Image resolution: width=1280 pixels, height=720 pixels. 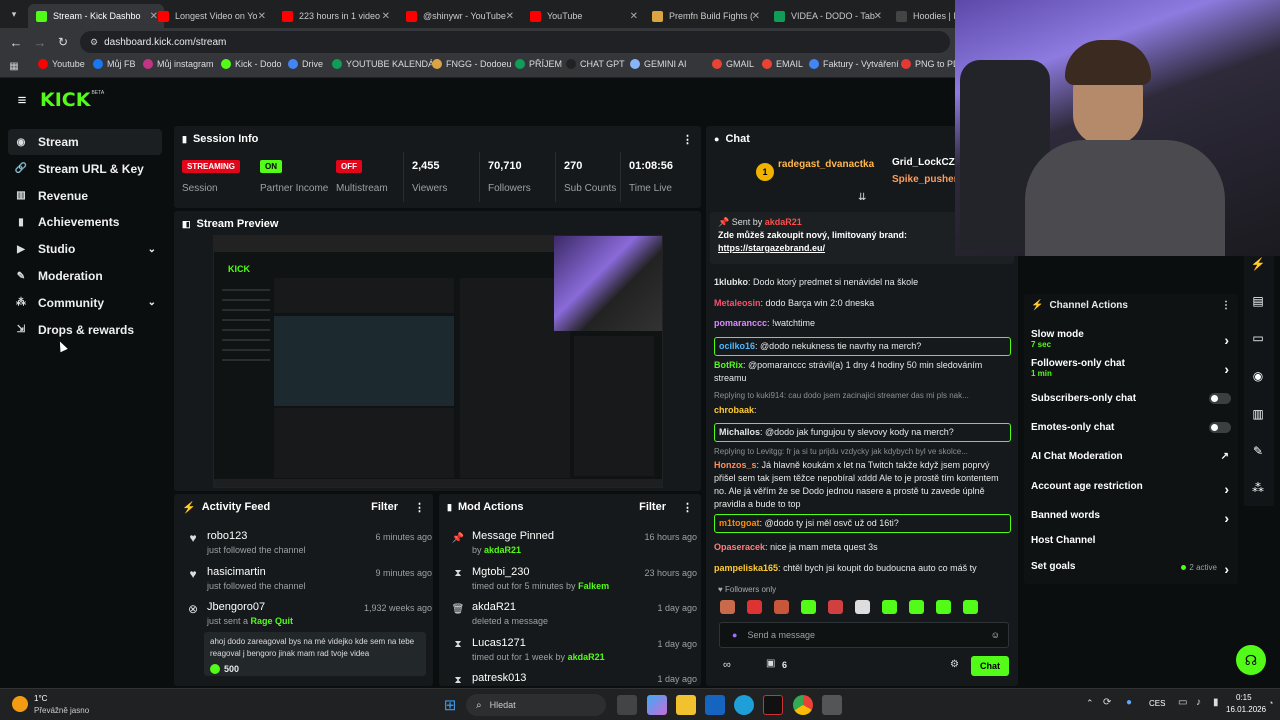 What do you see at coordinates (740, 323) in the screenshot?
I see `chat-username: pomaranccc` at bounding box center [740, 323].